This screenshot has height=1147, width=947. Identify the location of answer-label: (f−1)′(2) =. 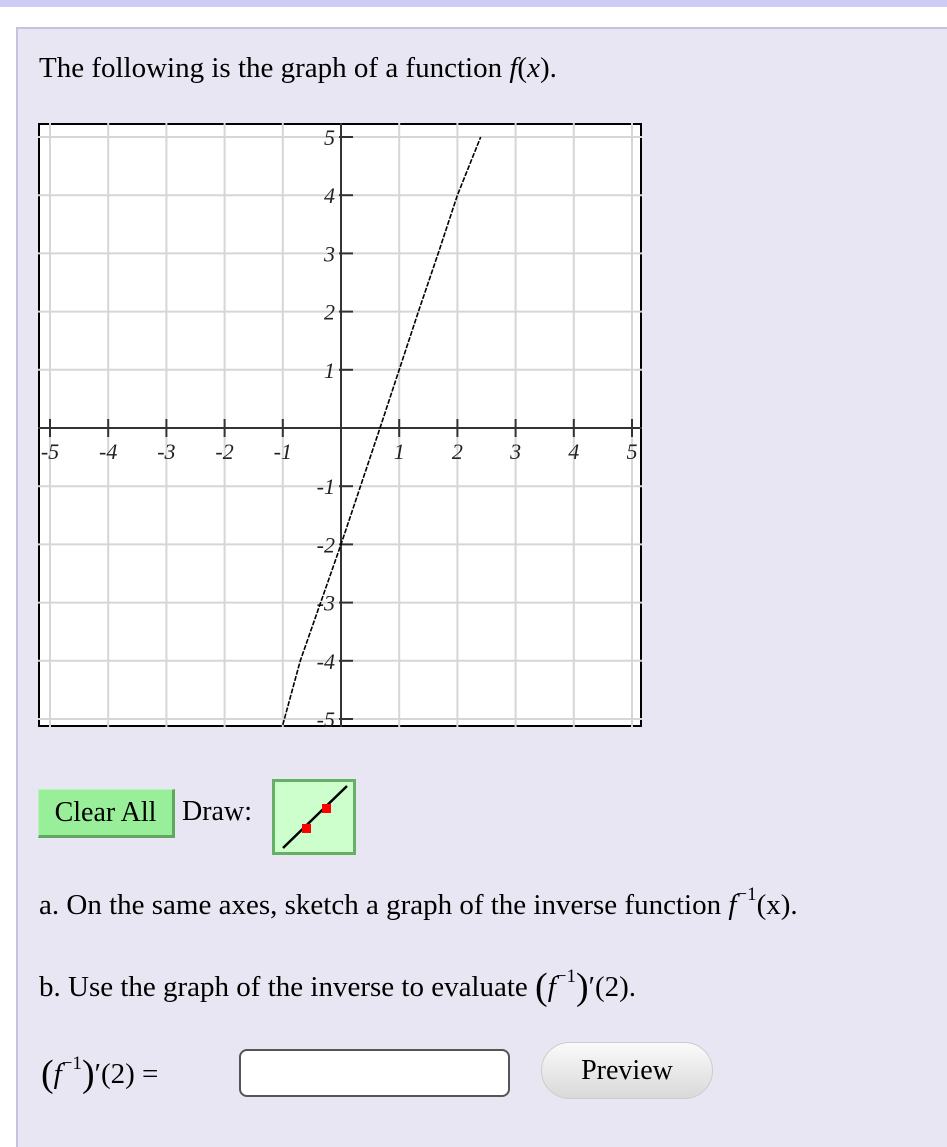
(100, 1072).